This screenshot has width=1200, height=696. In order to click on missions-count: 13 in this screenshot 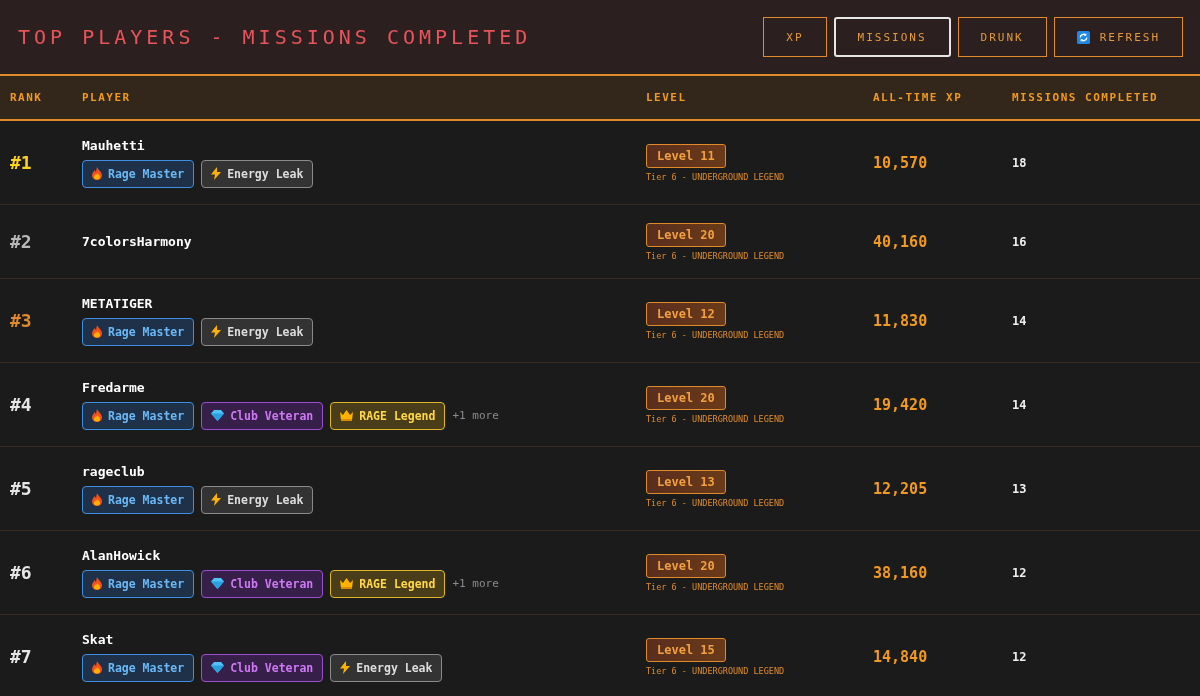, I will do `click(1020, 488)`.